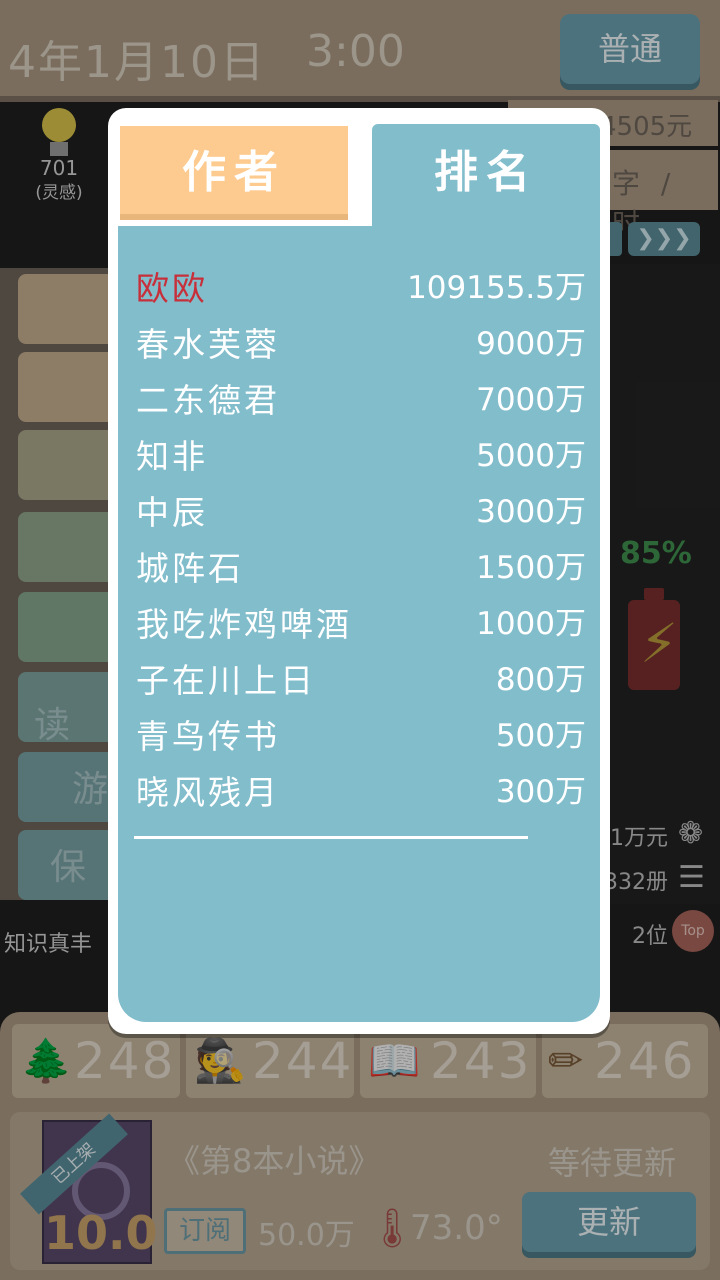 This screenshot has height=1280, width=720. Describe the element at coordinates (361, 793) in the screenshot. I see `ranking-row: 晓风残月 300万` at that location.